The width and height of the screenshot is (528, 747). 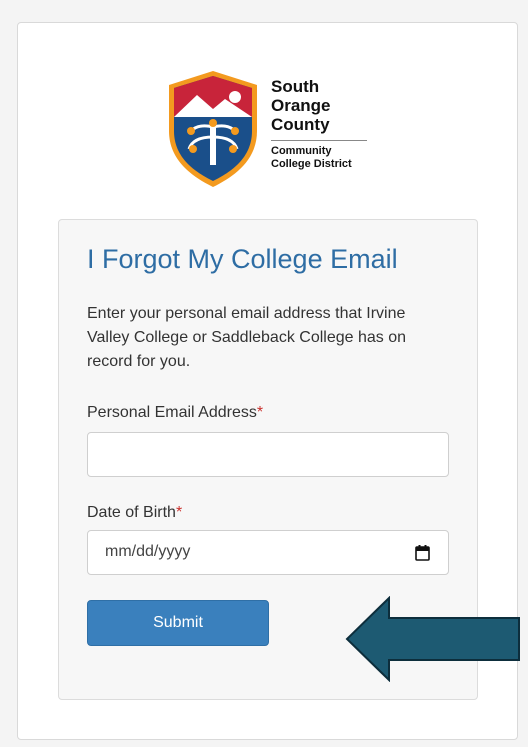 I want to click on dob-label: Date of Birth*, so click(x=134, y=513).